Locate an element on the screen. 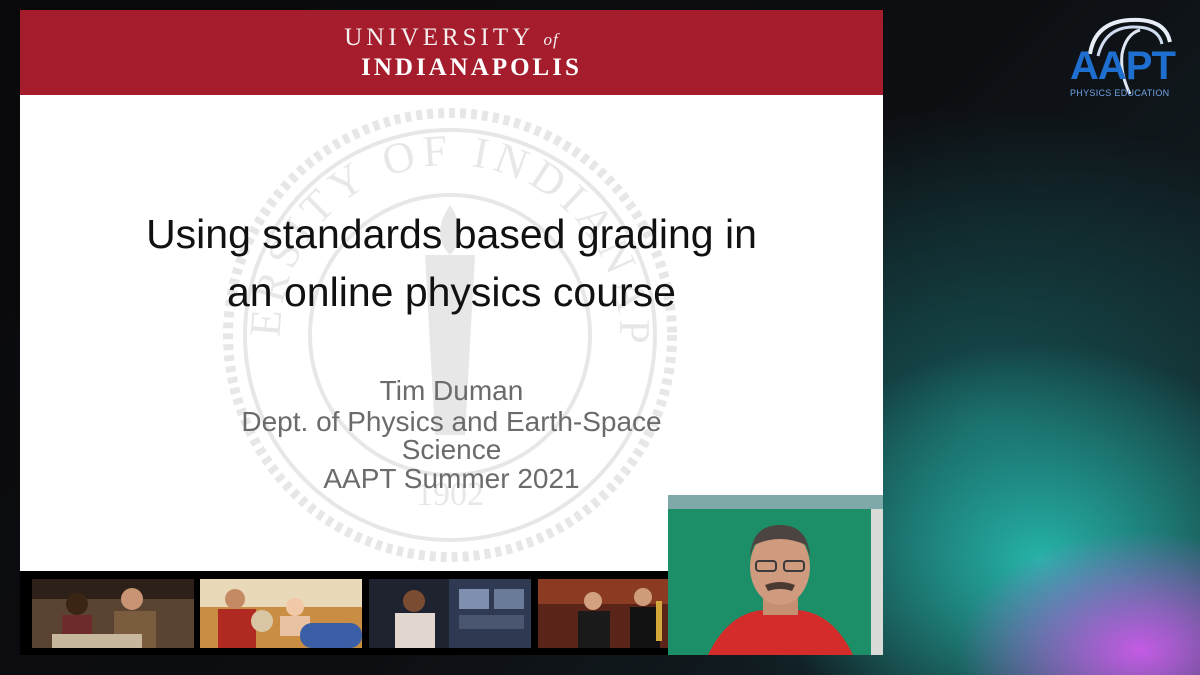 The height and width of the screenshot is (675, 1200). event-name: AAPT Summer 2021 is located at coordinates (451, 478).